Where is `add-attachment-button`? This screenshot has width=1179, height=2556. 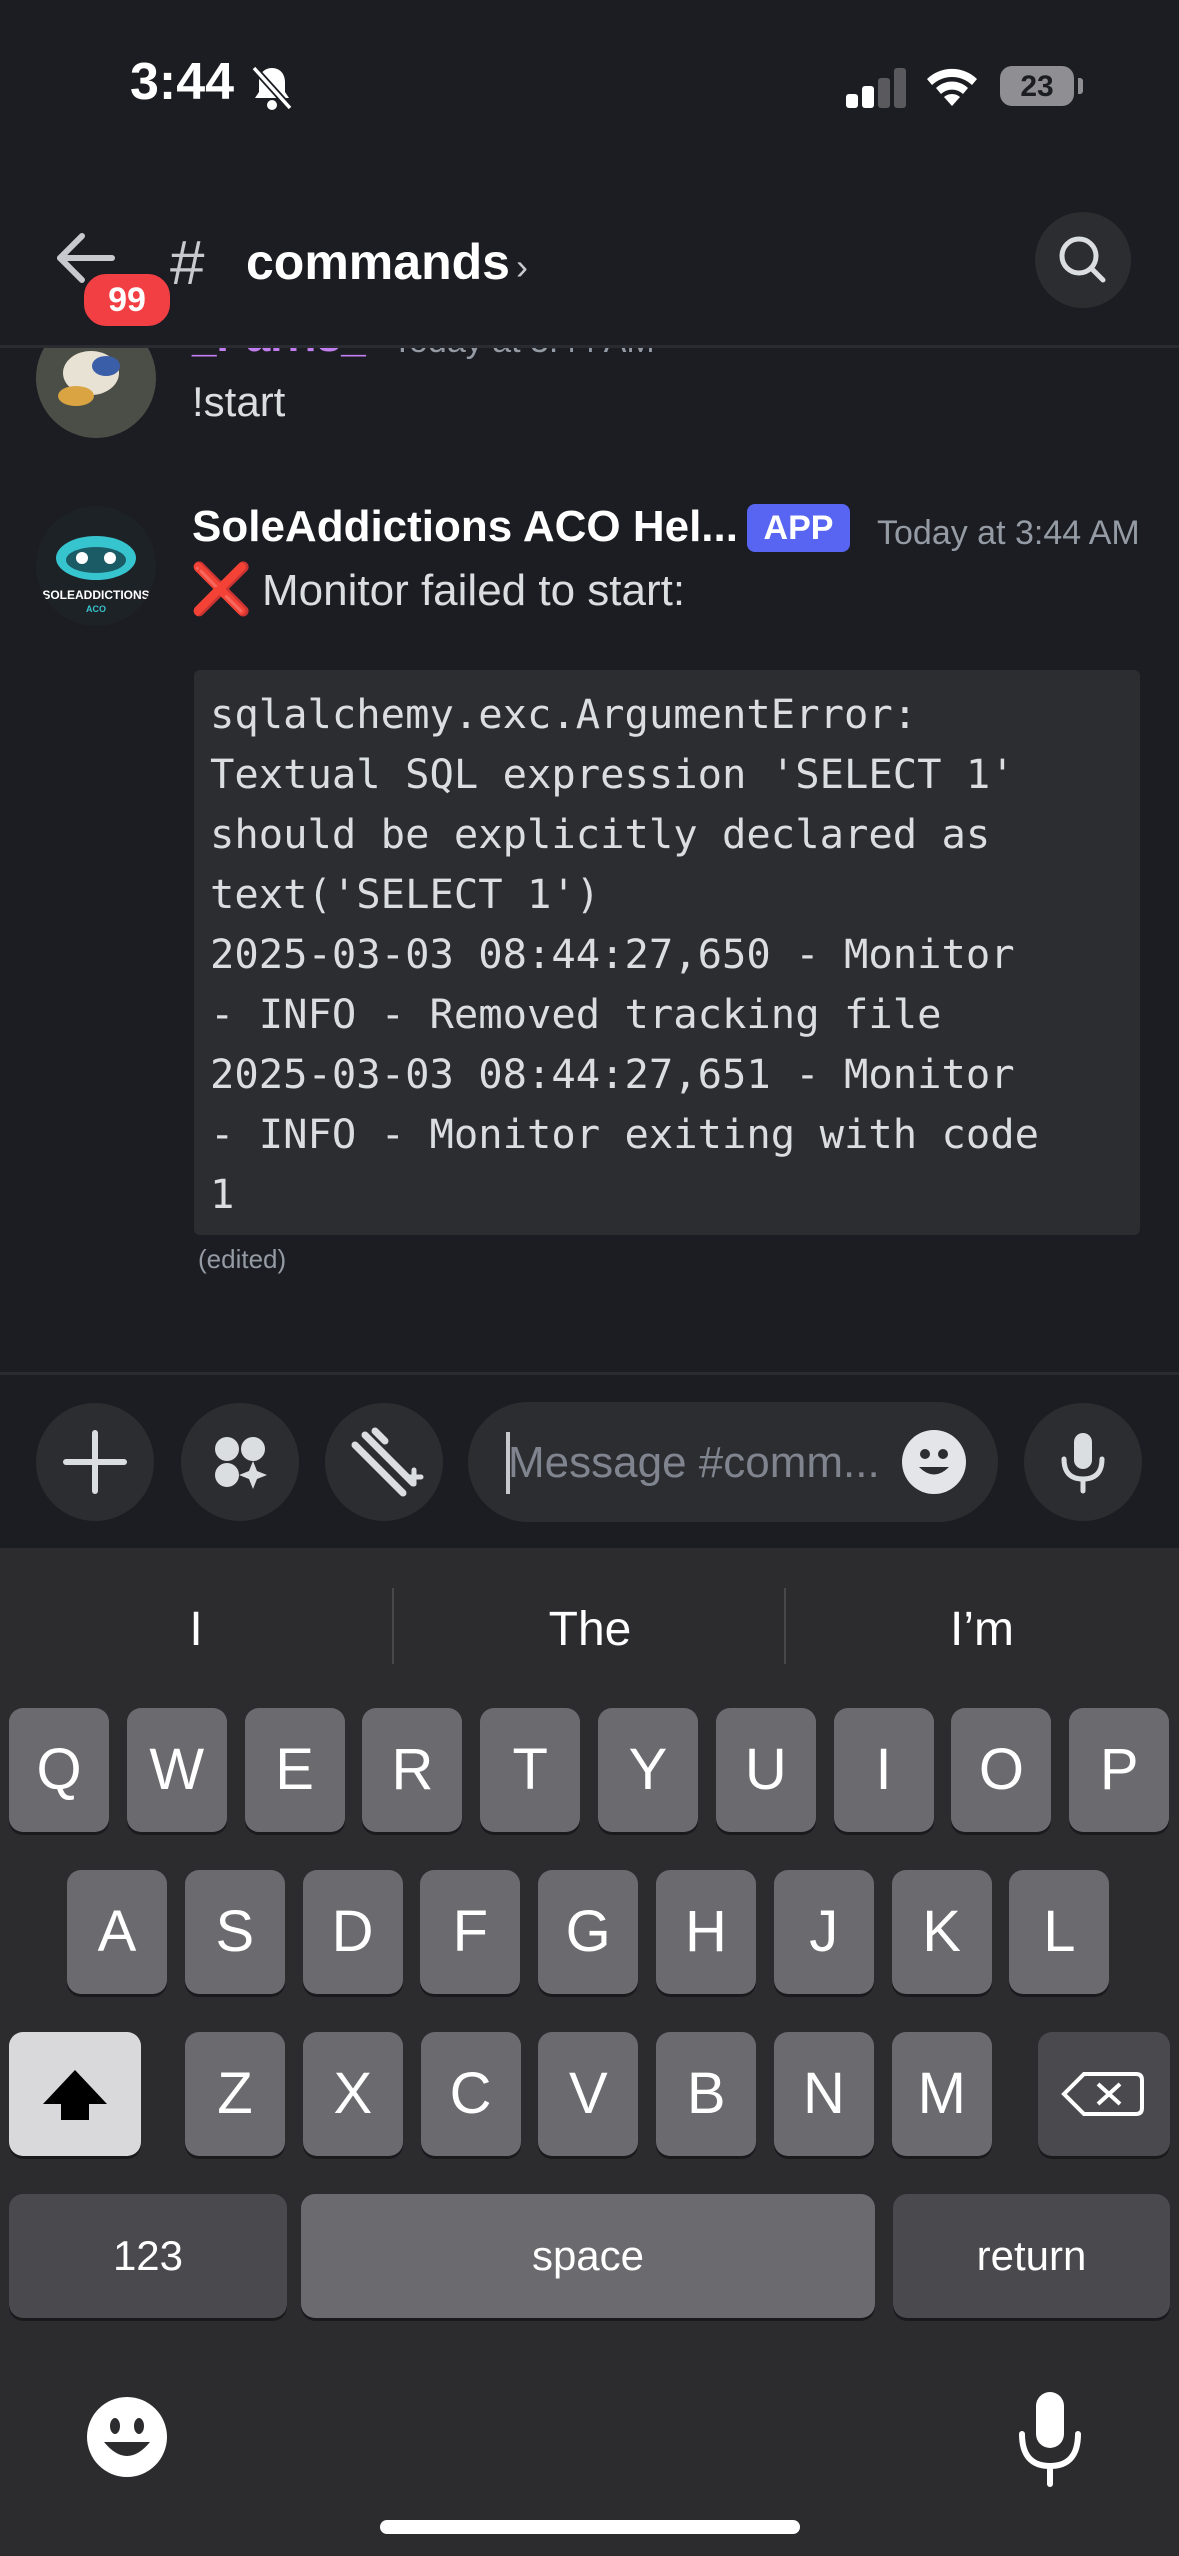 add-attachment-button is located at coordinates (95, 1462).